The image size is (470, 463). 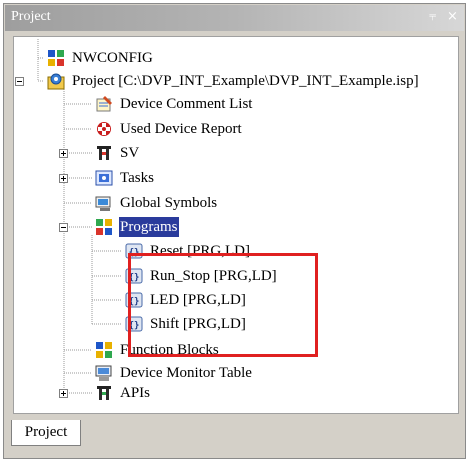 What do you see at coordinates (130, 153) in the screenshot?
I see `tree-item-label: SV` at bounding box center [130, 153].